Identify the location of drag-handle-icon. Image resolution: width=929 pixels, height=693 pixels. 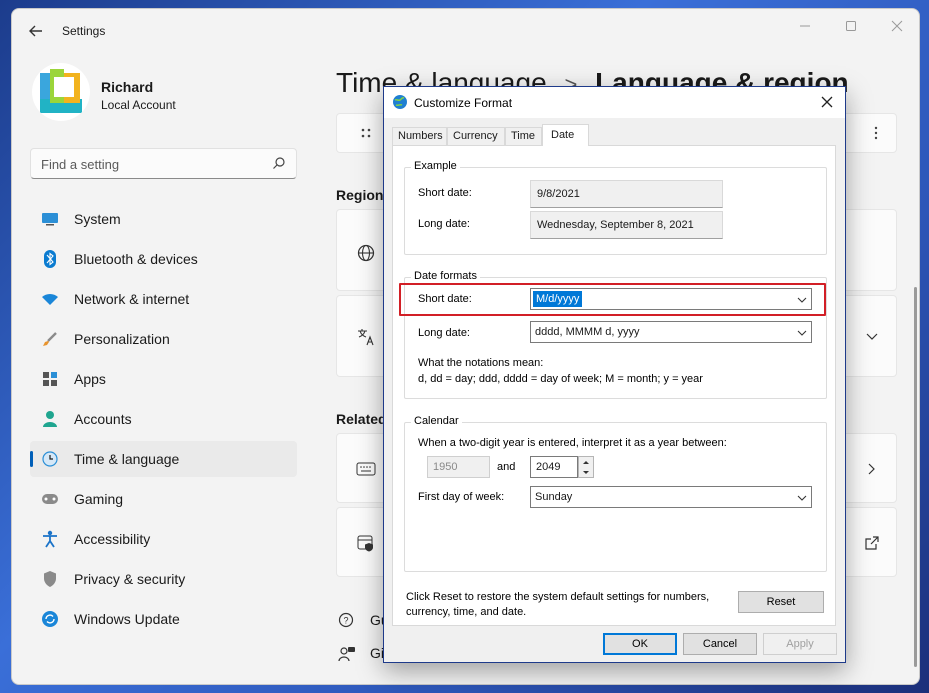
(366, 133).